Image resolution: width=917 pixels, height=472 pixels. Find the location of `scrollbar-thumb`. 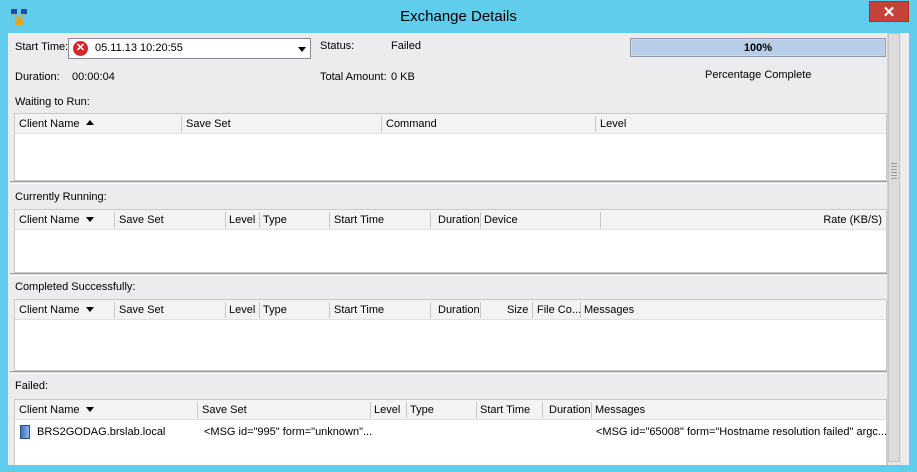

scrollbar-thumb is located at coordinates (894, 247).